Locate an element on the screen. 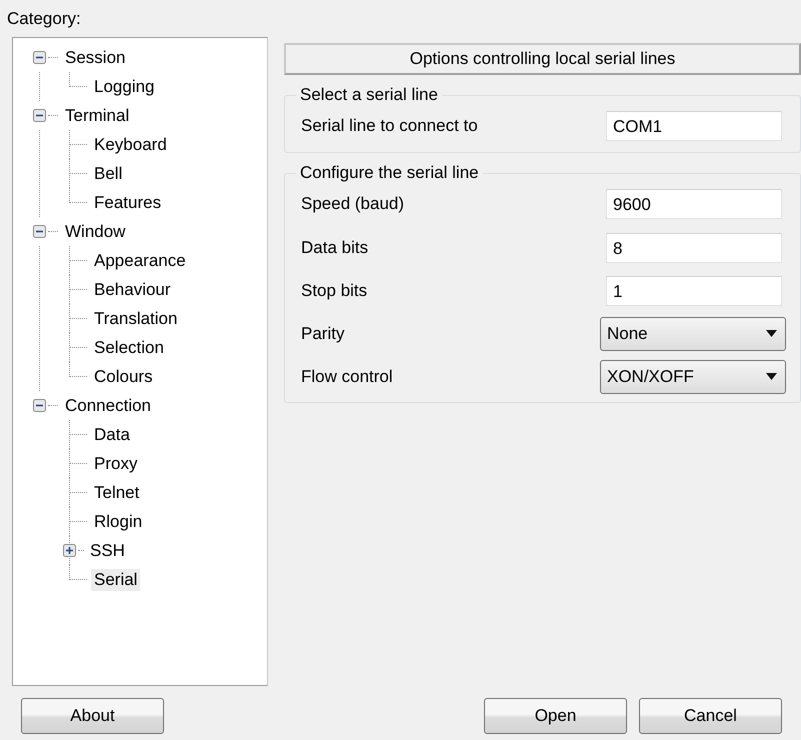 This screenshot has width=801, height=740. input-field: 9600 is located at coordinates (694, 203).